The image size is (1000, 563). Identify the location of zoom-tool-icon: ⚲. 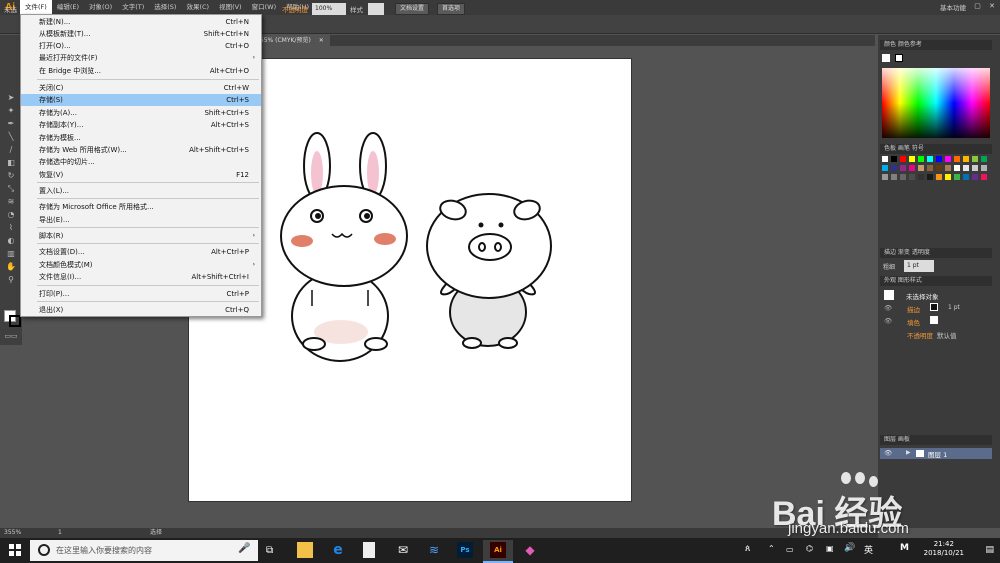
(11, 279).